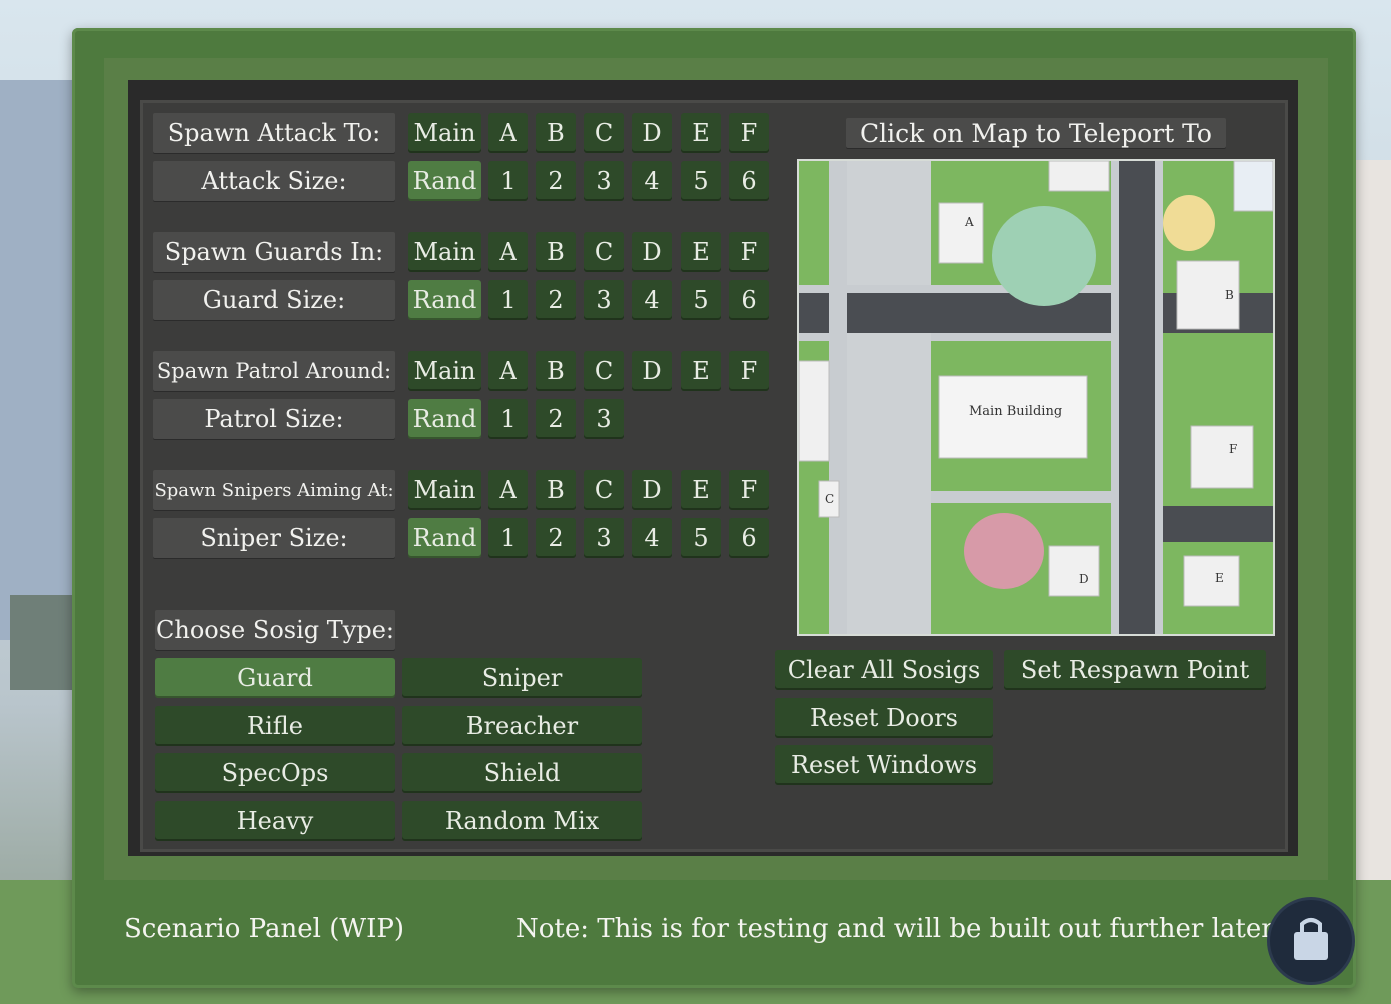 The image size is (1391, 1004). Describe the element at coordinates (604, 371) in the screenshot. I see `option-4-c: C` at that location.